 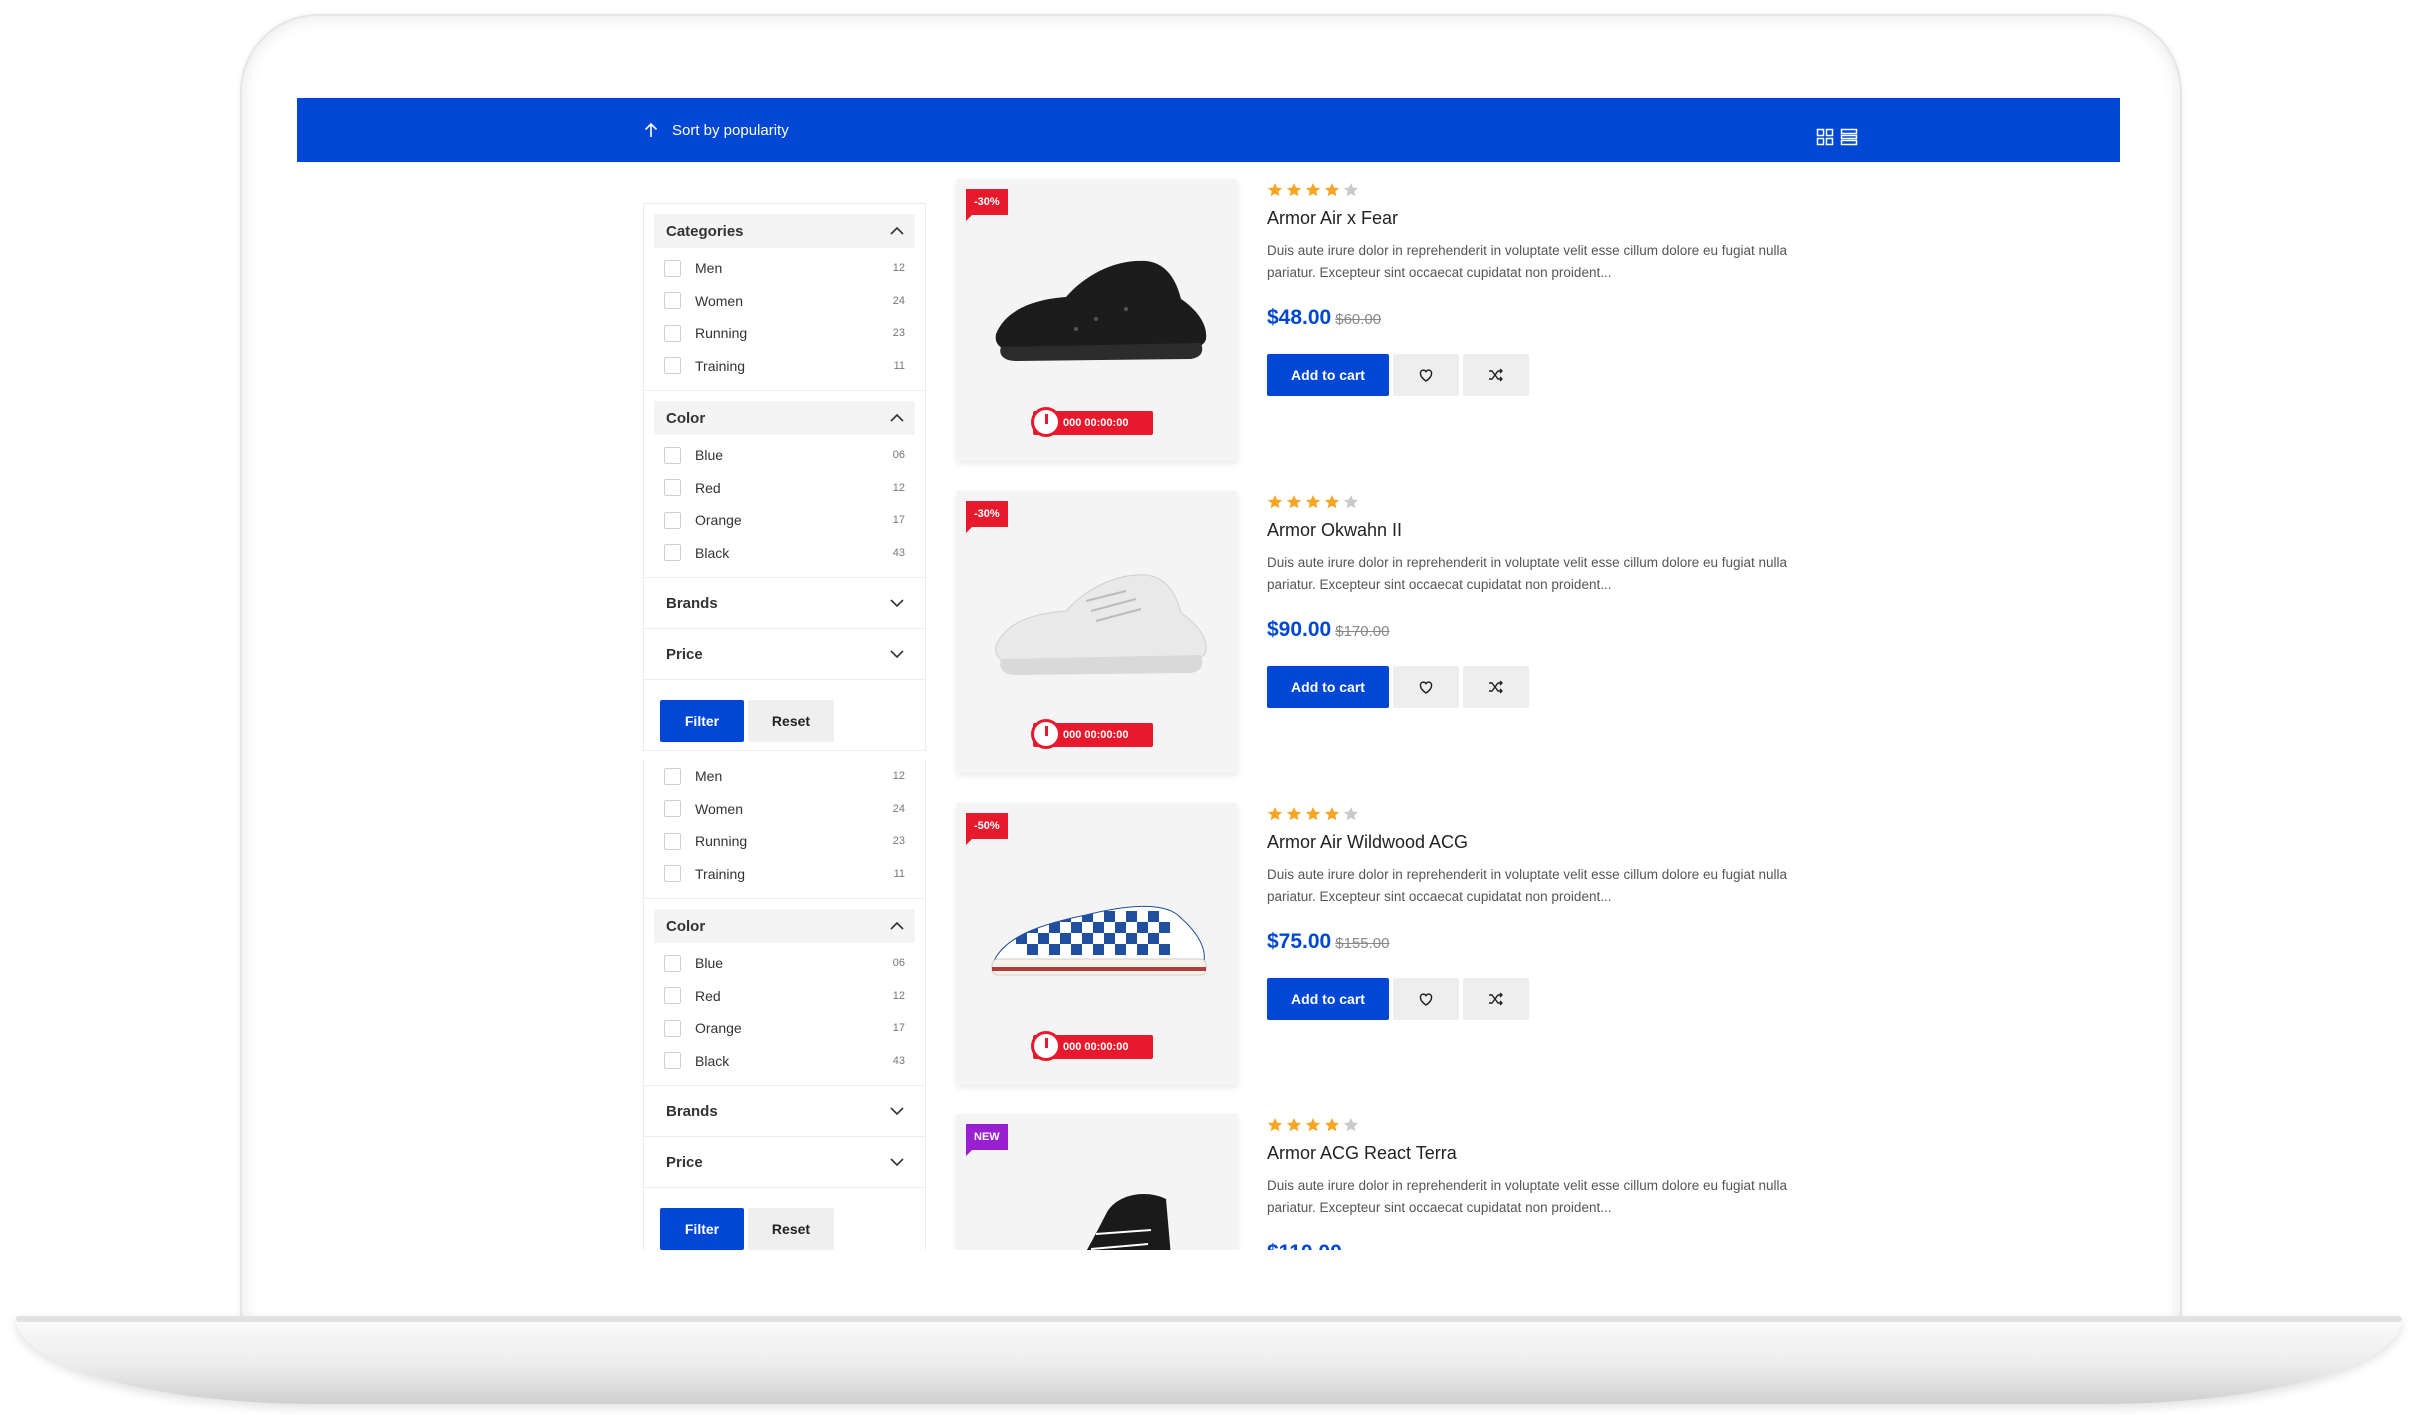 I want to click on price: $110.00, so click(x=1547, y=1245).